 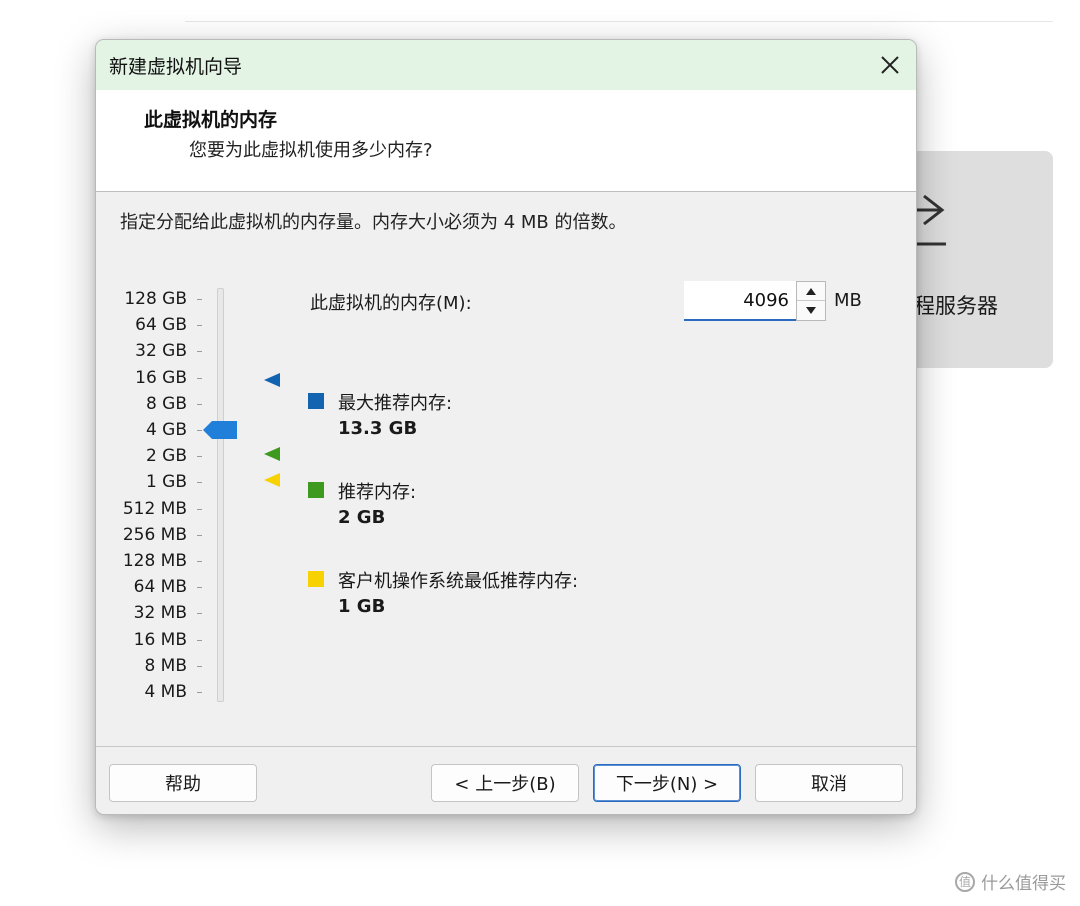 I want to click on min-recommended-marker-icon, so click(x=272, y=480).